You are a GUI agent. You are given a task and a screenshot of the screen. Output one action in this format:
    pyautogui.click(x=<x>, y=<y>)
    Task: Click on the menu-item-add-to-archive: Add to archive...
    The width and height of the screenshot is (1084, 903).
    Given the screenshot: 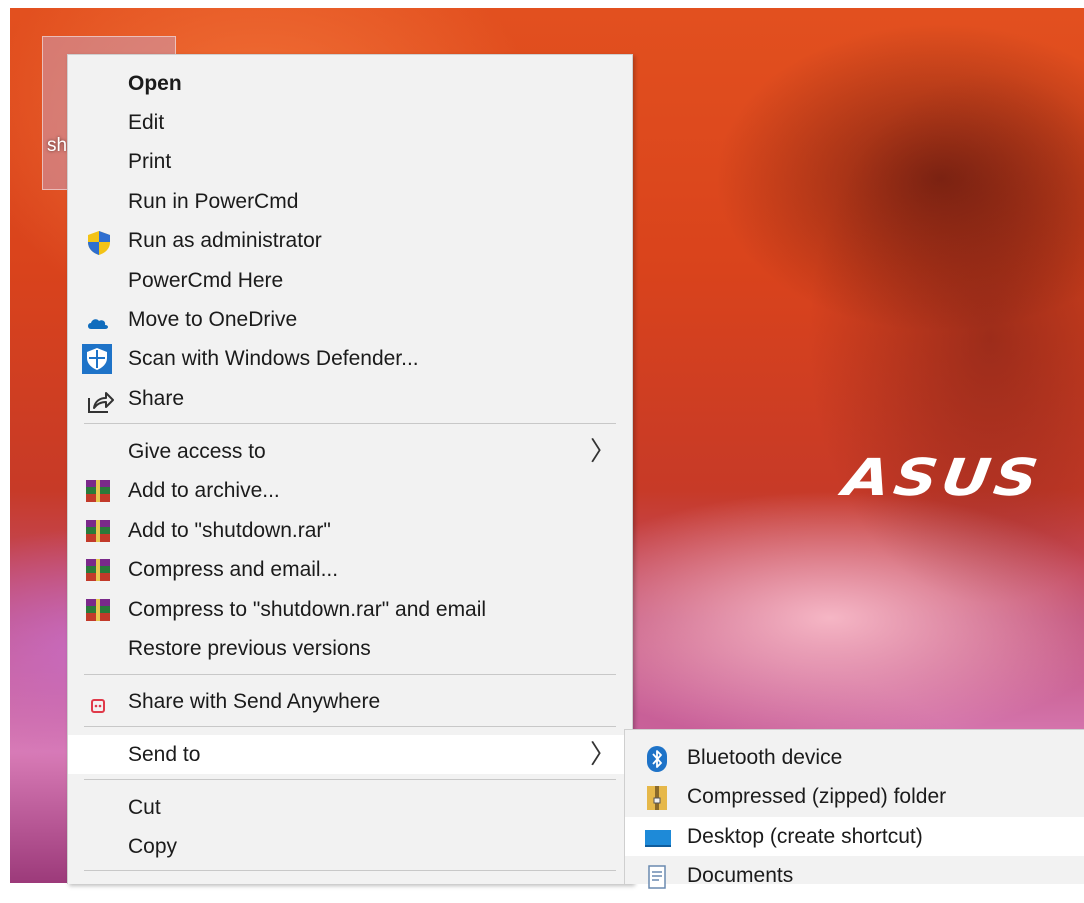 What is the action you would take?
    pyautogui.click(x=350, y=490)
    